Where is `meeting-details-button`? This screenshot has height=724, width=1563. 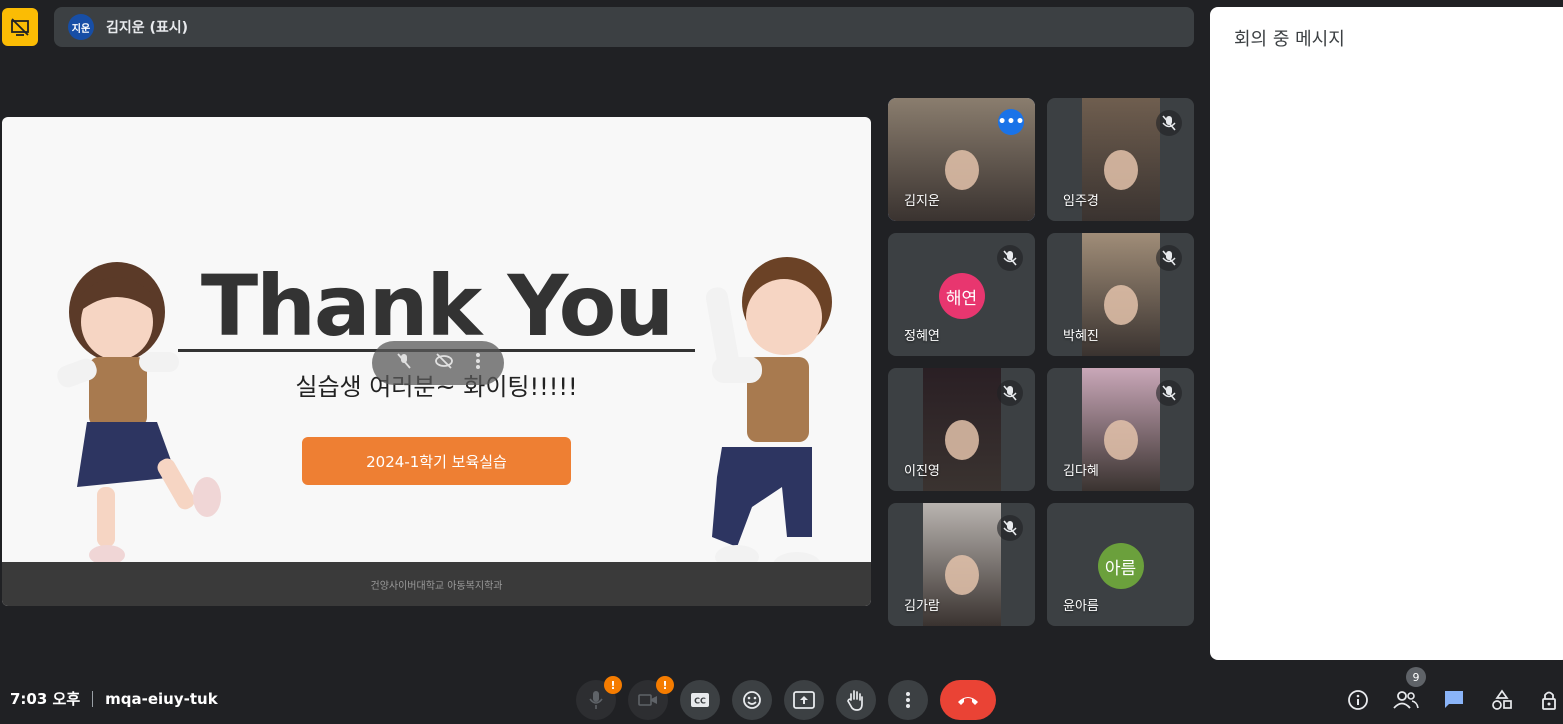 meeting-details-button is located at coordinates (1358, 700).